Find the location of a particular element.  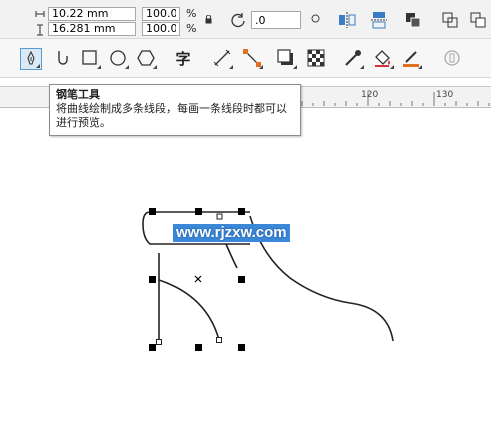

eyedropper-tool-button is located at coordinates (354, 59).